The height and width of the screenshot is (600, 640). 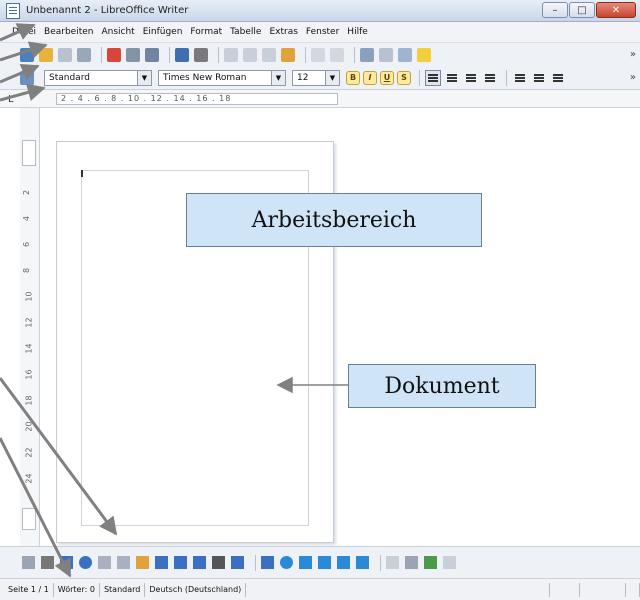 What do you see at coordinates (222, 77) in the screenshot?
I see `font-name-select: Times New Roman ▼` at bounding box center [222, 77].